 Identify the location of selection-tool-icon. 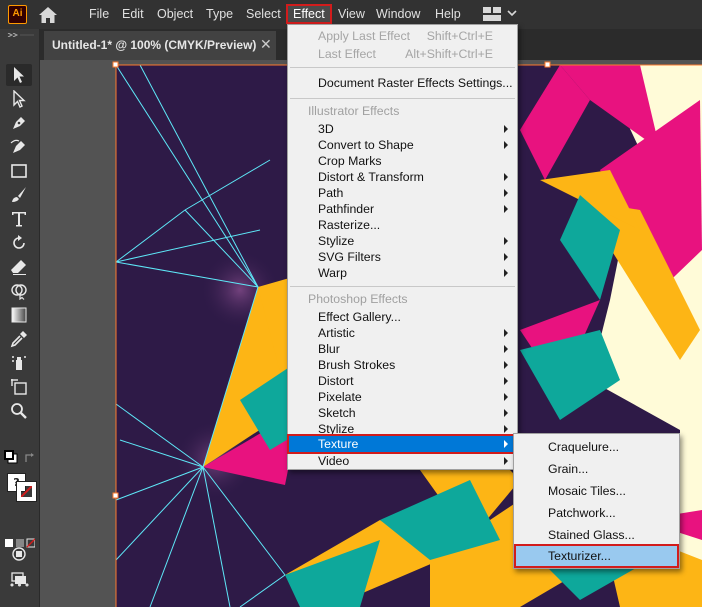
(19, 75).